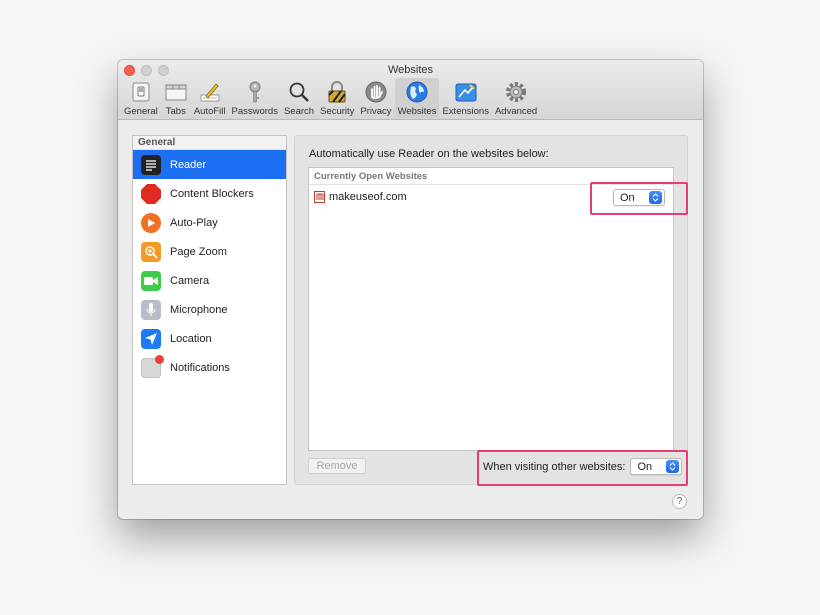  What do you see at coordinates (141, 111) in the screenshot?
I see `tab-general-label: General` at bounding box center [141, 111].